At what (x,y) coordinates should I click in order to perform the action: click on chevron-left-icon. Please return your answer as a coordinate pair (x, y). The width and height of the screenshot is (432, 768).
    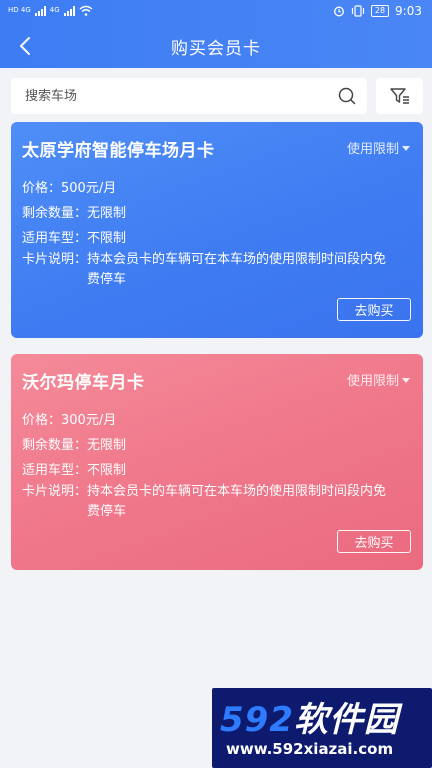
    Looking at the image, I should click on (25, 46).